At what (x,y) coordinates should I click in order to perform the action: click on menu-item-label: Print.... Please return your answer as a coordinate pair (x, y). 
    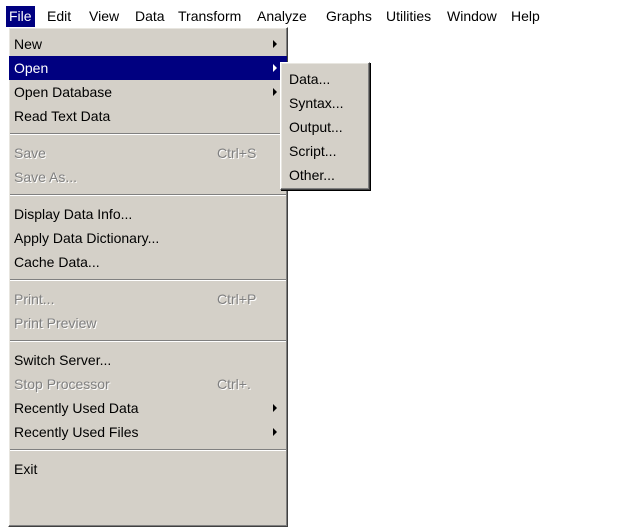
    Looking at the image, I should click on (34, 299).